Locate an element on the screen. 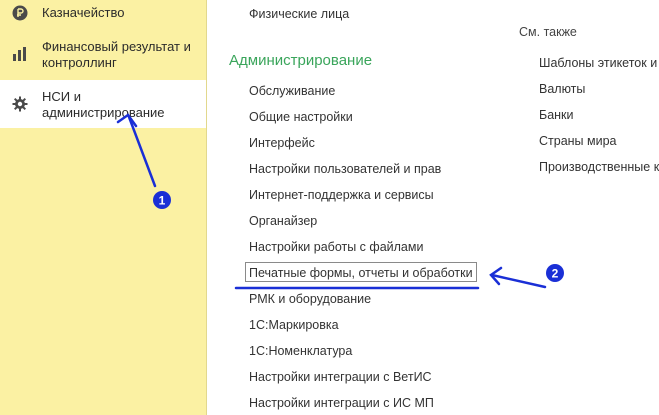 This screenshot has width=659, height=415. link-production-calendars: Производственные к is located at coordinates (599, 167).